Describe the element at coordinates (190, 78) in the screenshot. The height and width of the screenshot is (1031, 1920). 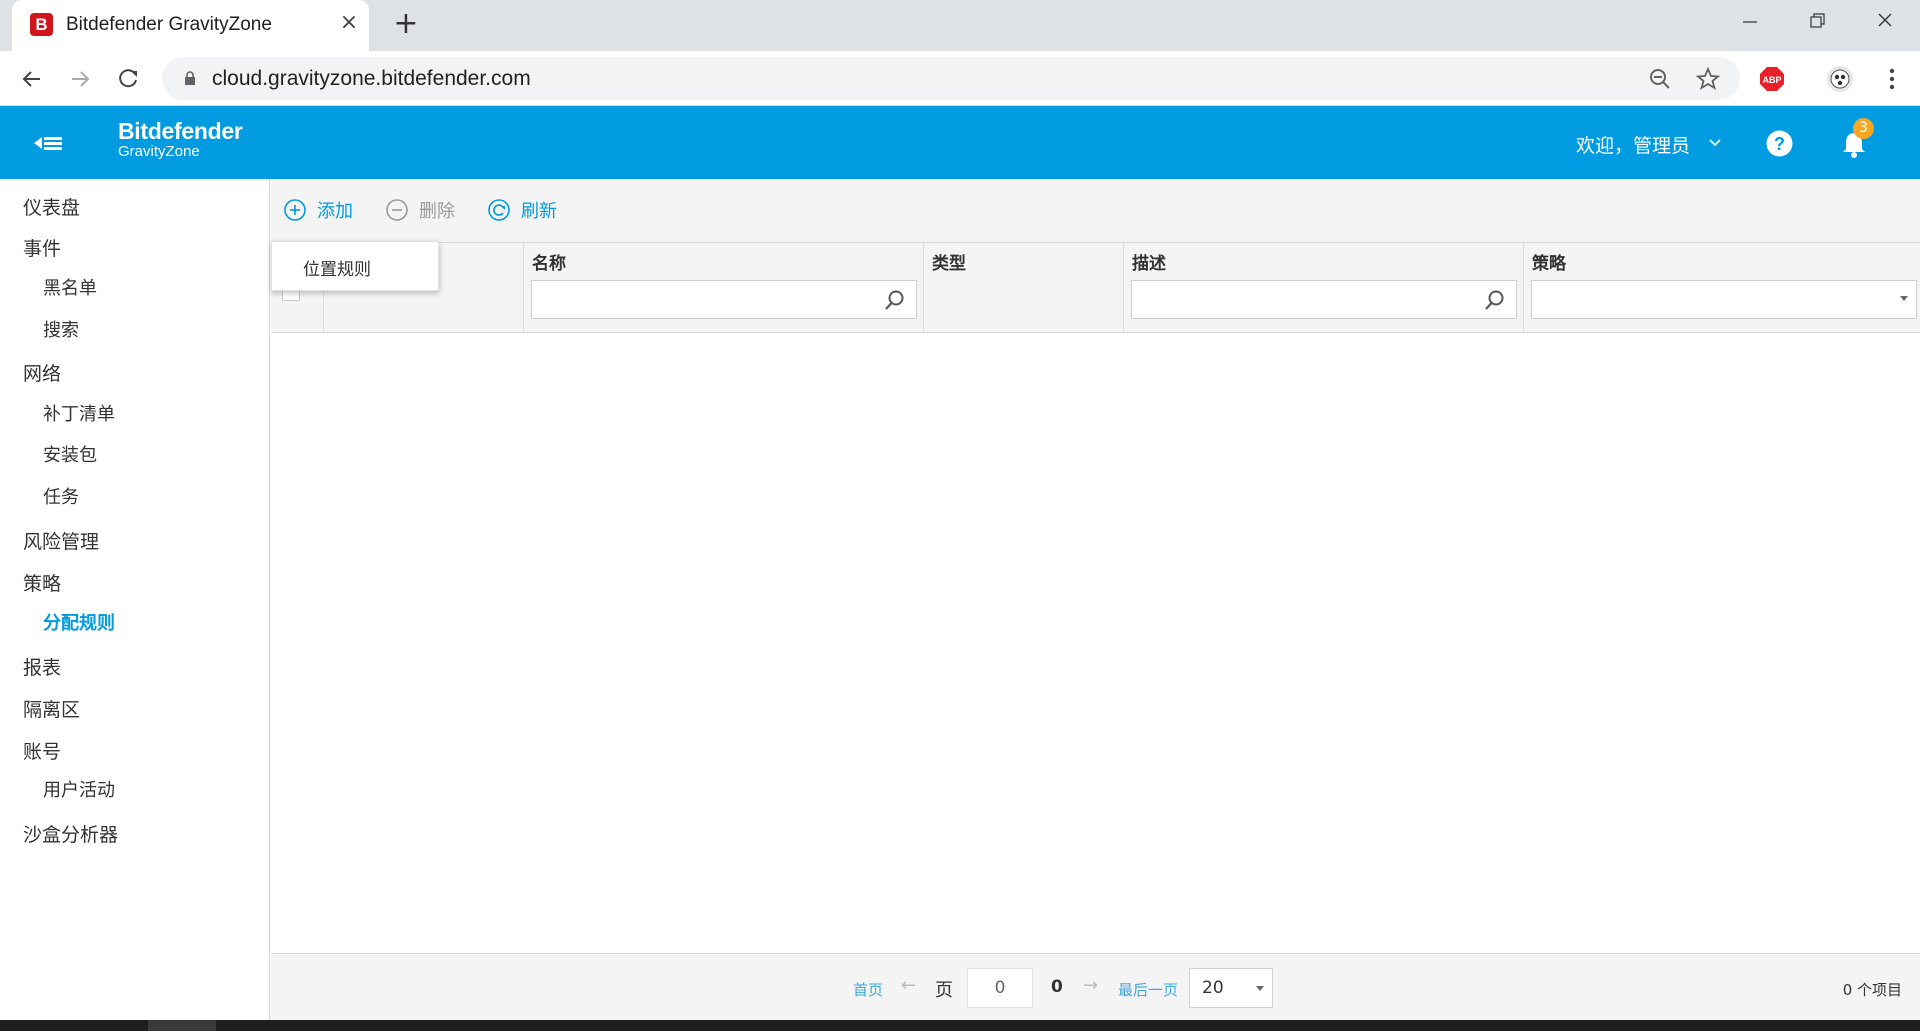
I see `lock-icon` at that location.